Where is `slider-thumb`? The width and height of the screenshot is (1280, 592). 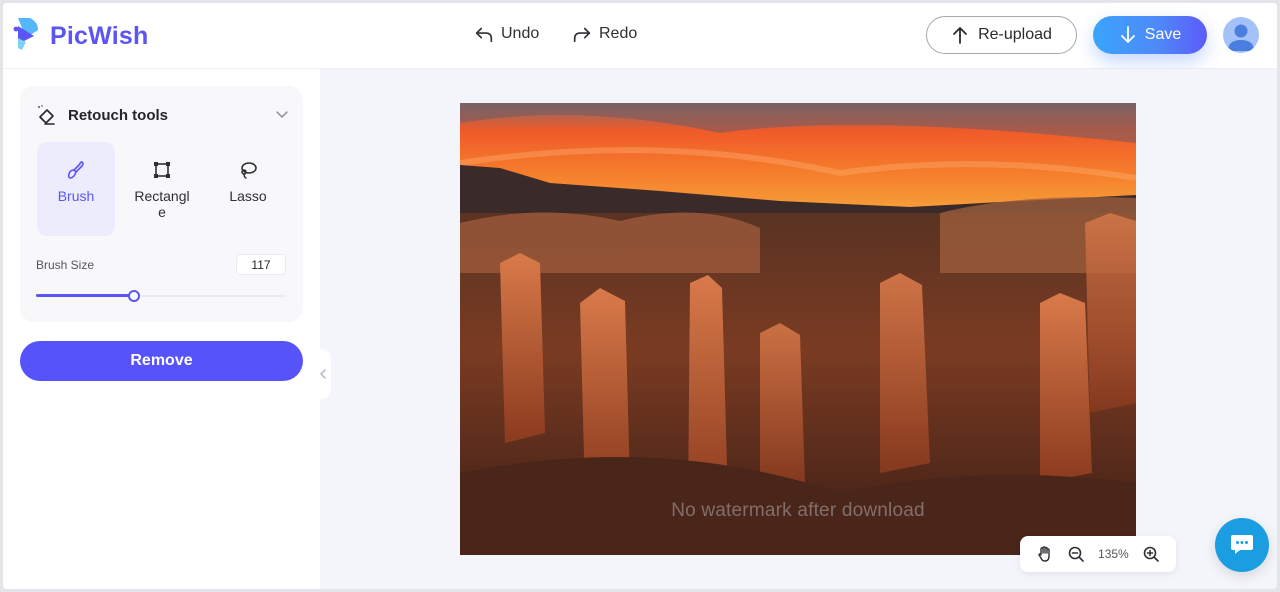
slider-thumb is located at coordinates (133, 296).